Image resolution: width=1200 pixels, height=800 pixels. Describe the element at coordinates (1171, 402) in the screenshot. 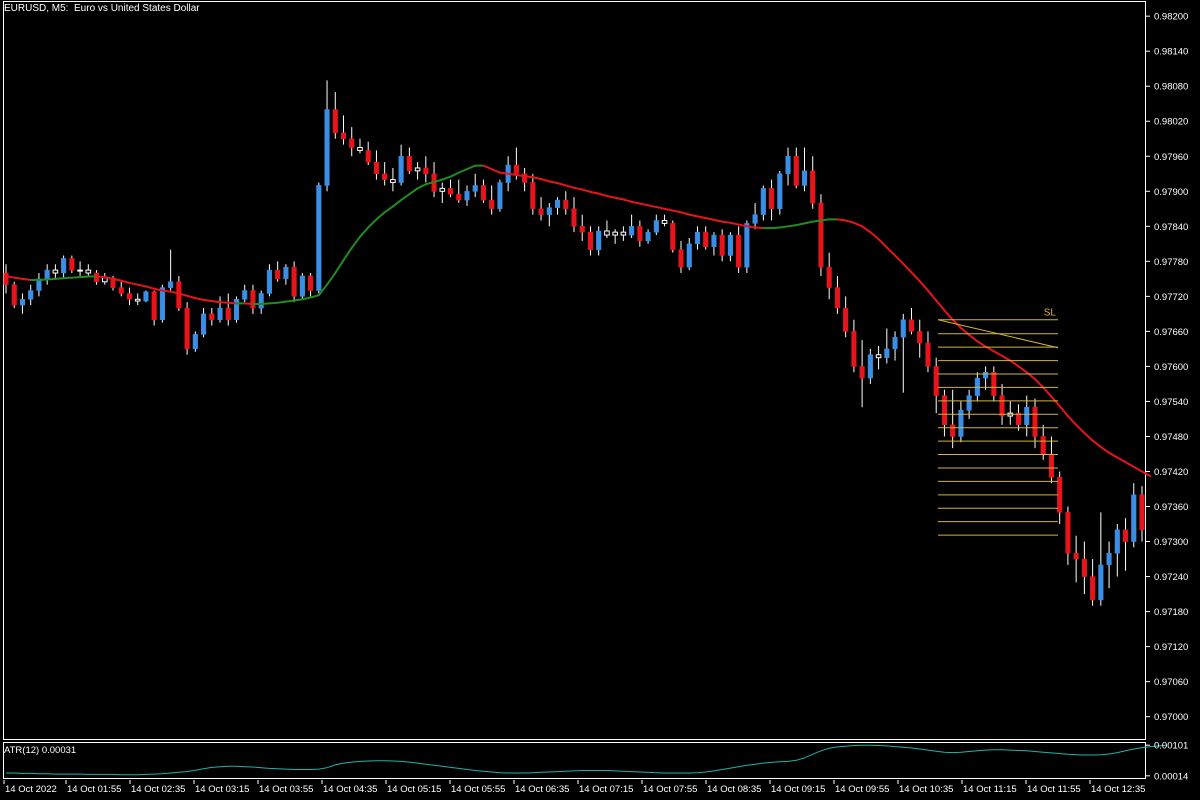

I see `y-tick-label: 0.97540` at that location.